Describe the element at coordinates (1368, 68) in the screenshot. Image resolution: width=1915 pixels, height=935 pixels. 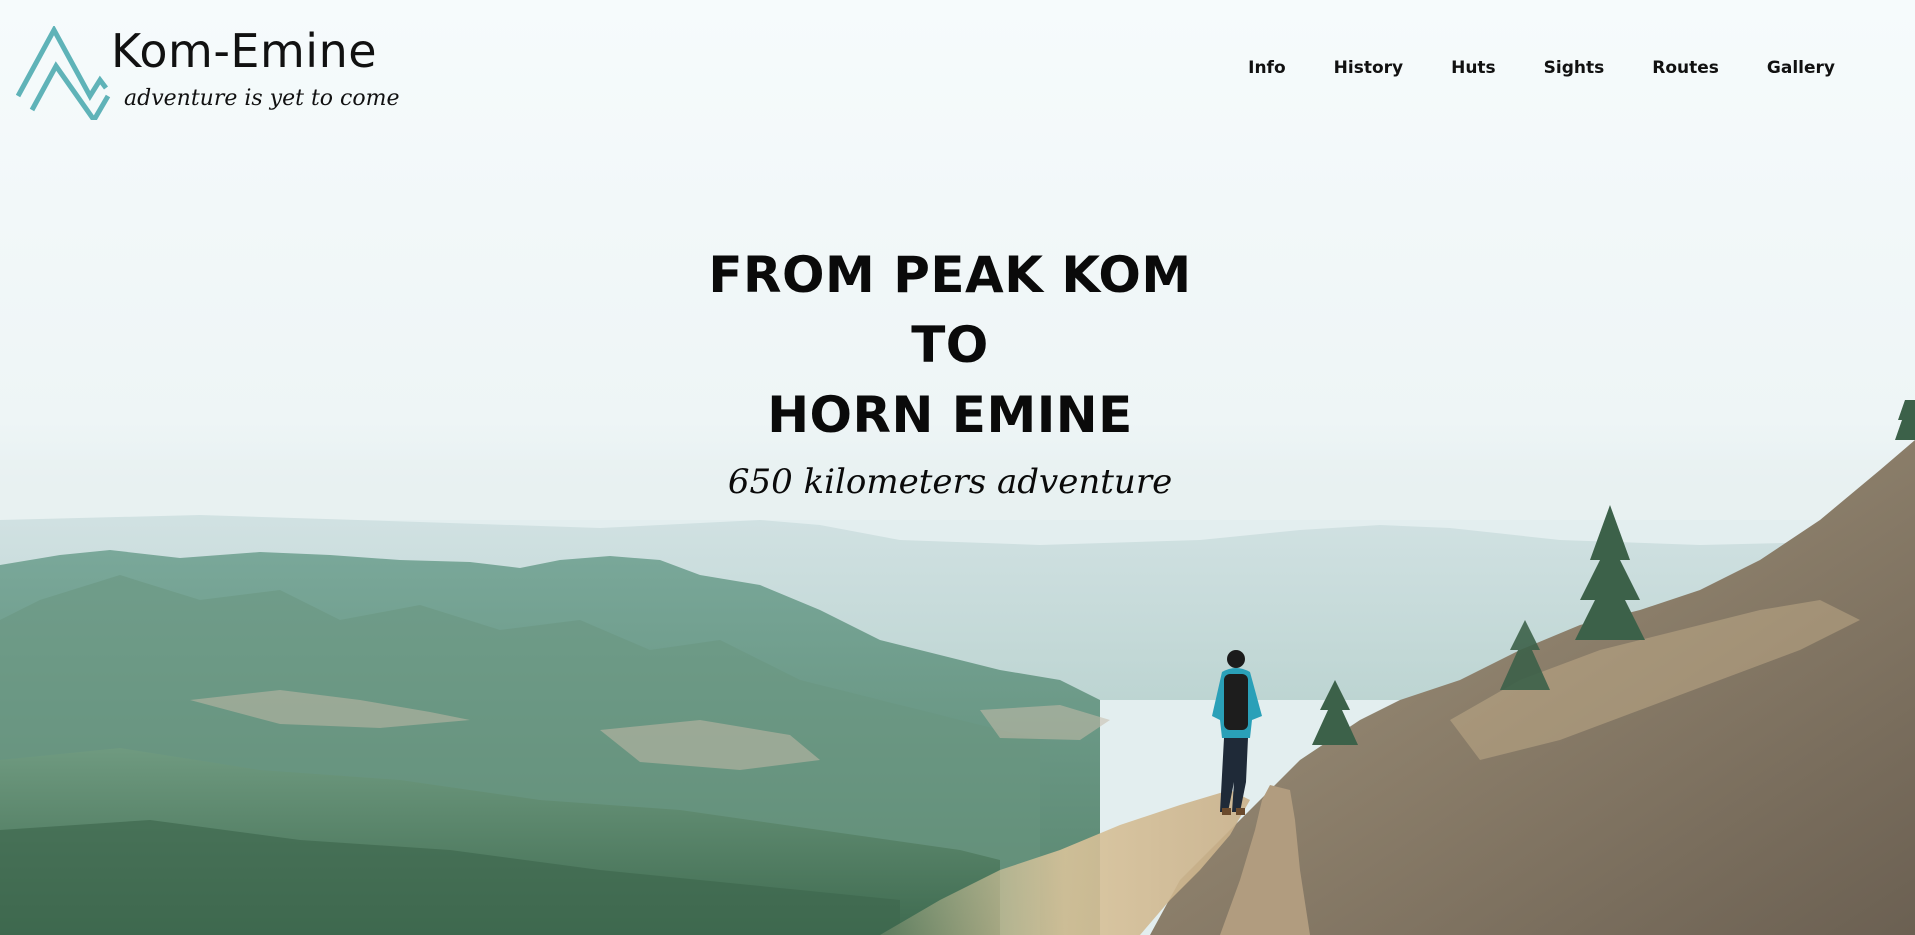
I see `nav-item-history: History` at that location.